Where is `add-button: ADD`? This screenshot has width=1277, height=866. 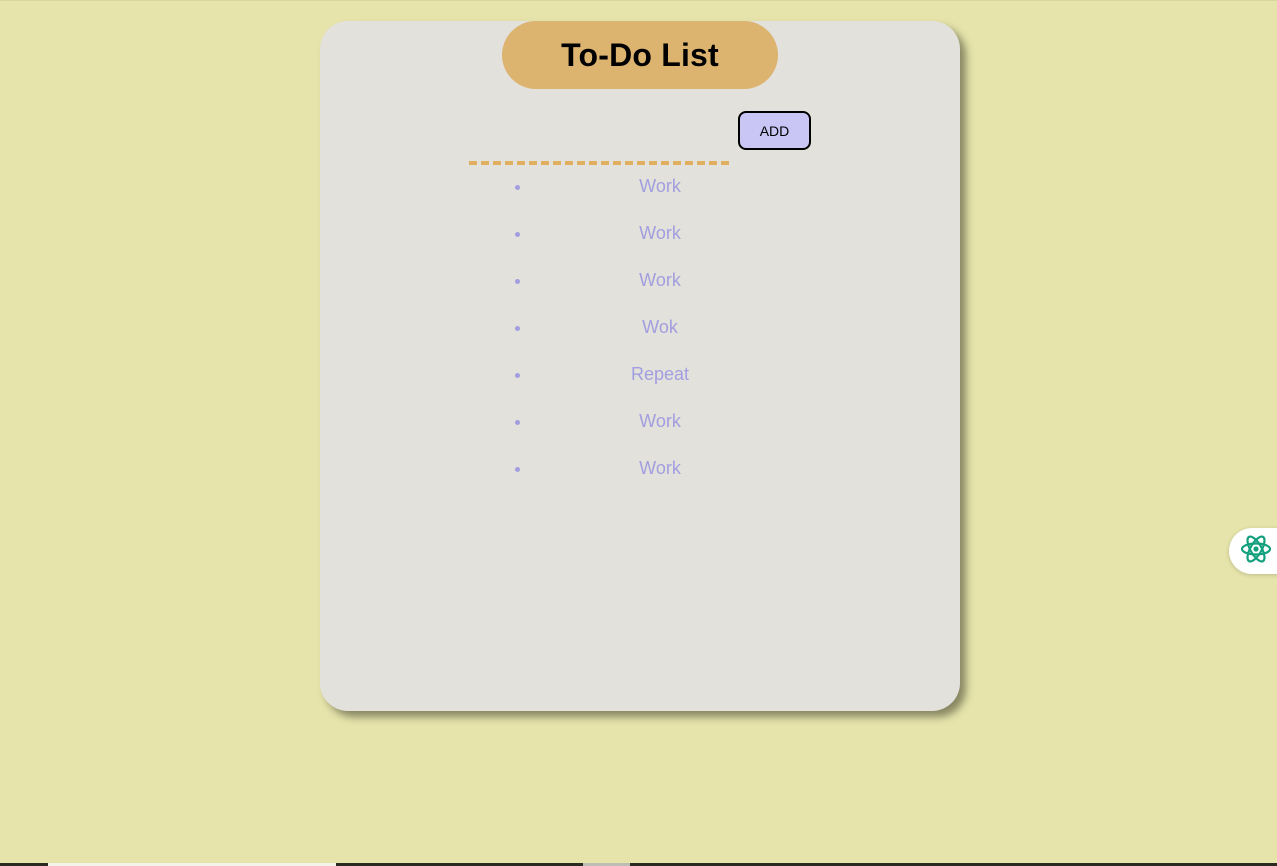 add-button: ADD is located at coordinates (774, 130).